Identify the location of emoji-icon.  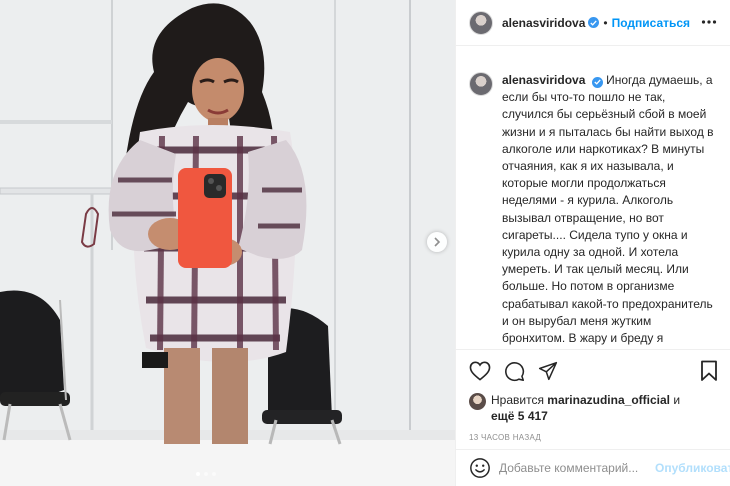
(480, 468).